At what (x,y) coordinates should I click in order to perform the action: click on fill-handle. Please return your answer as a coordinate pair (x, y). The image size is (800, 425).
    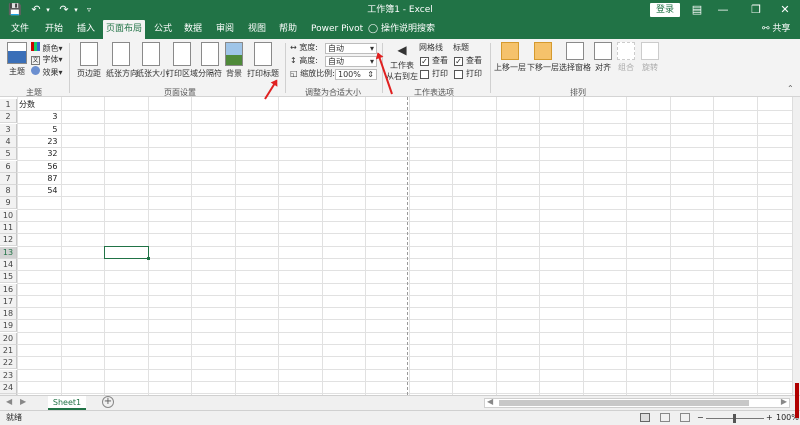
    Looking at the image, I should click on (148, 258).